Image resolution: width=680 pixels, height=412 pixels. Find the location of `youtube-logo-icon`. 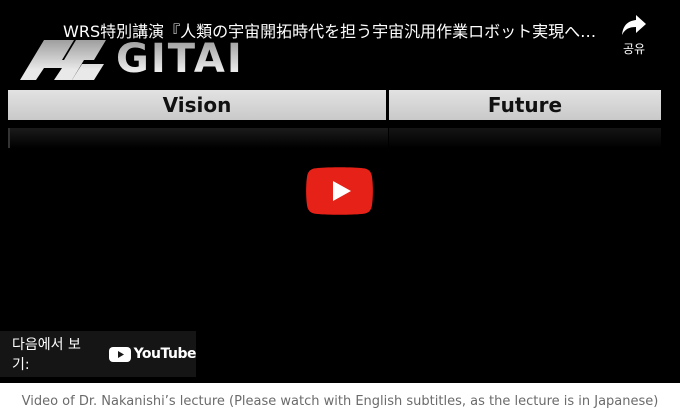

youtube-logo-icon is located at coordinates (119, 354).